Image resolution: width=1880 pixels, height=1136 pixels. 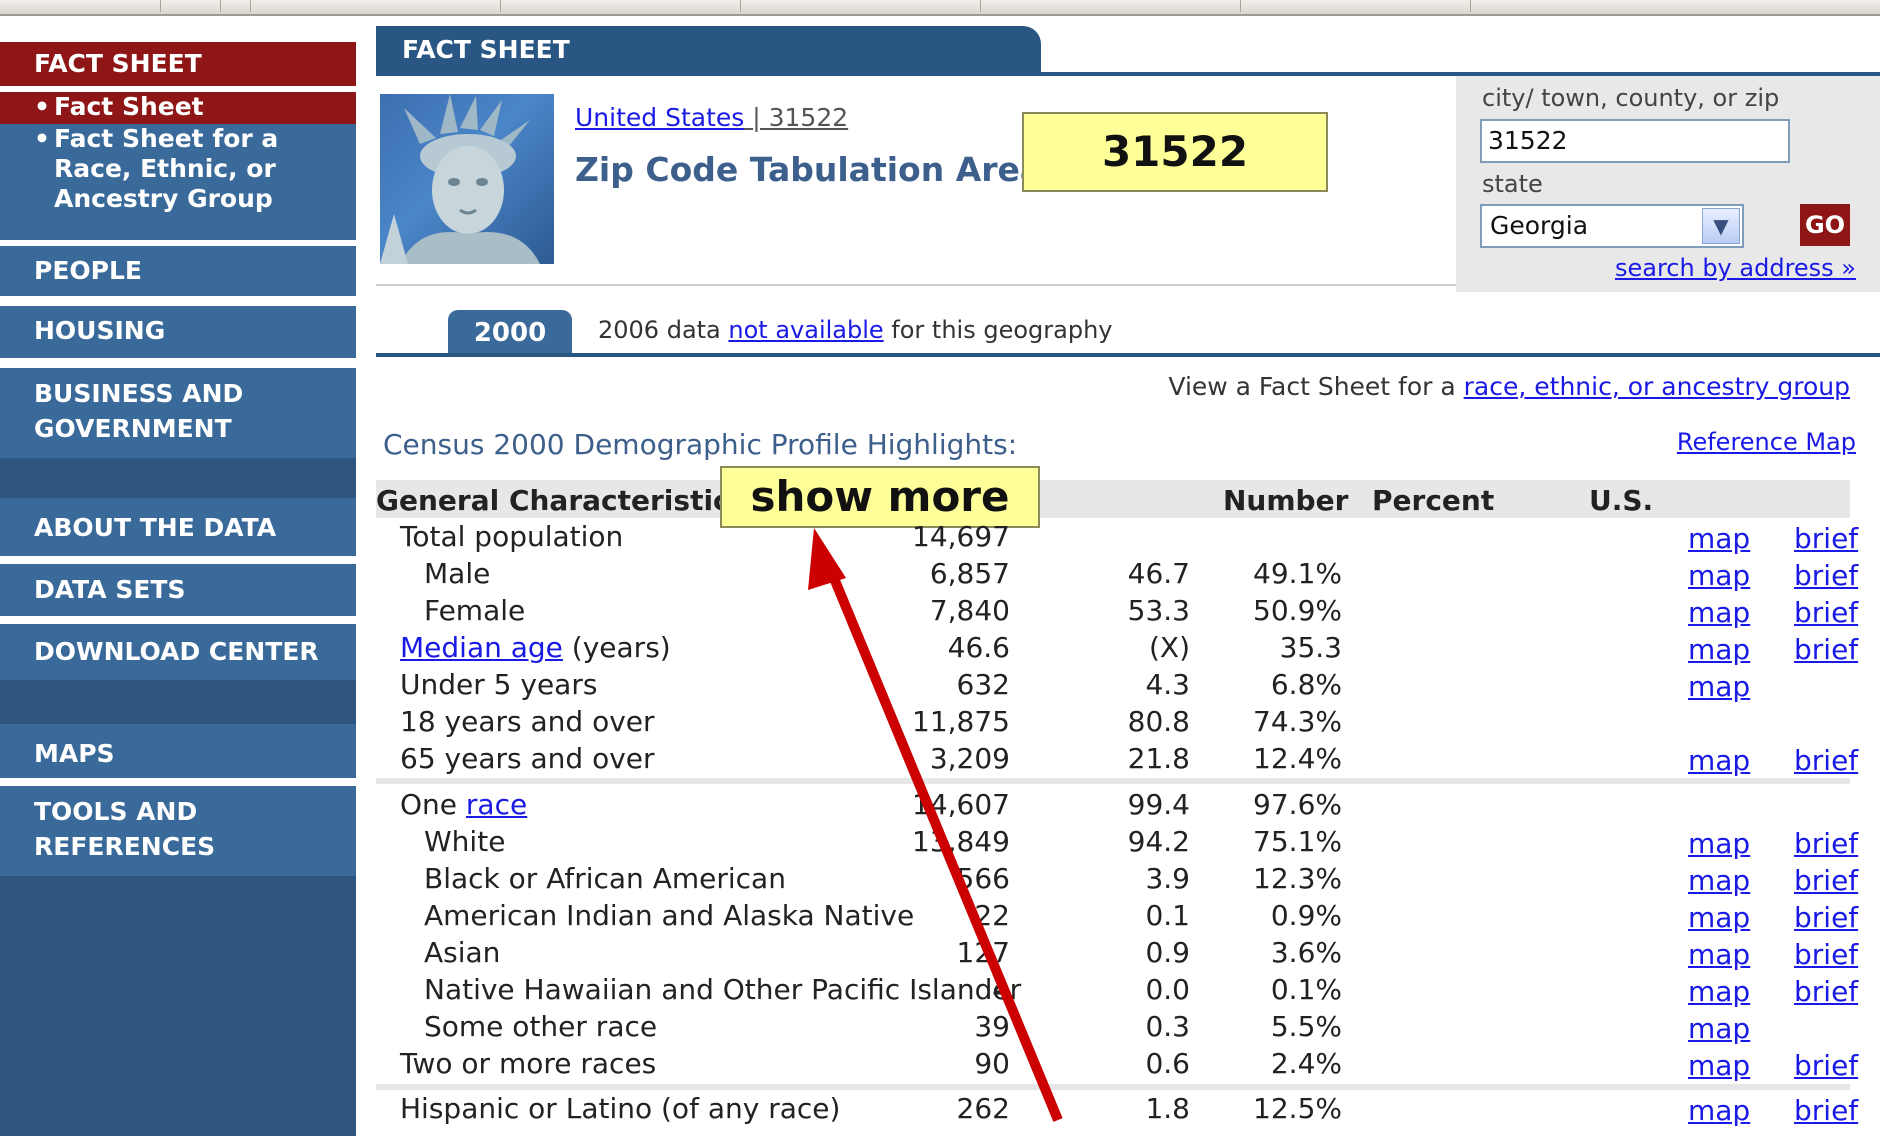 What do you see at coordinates (1297, 610) in the screenshot?
I see `row-us-value: 50.9%` at bounding box center [1297, 610].